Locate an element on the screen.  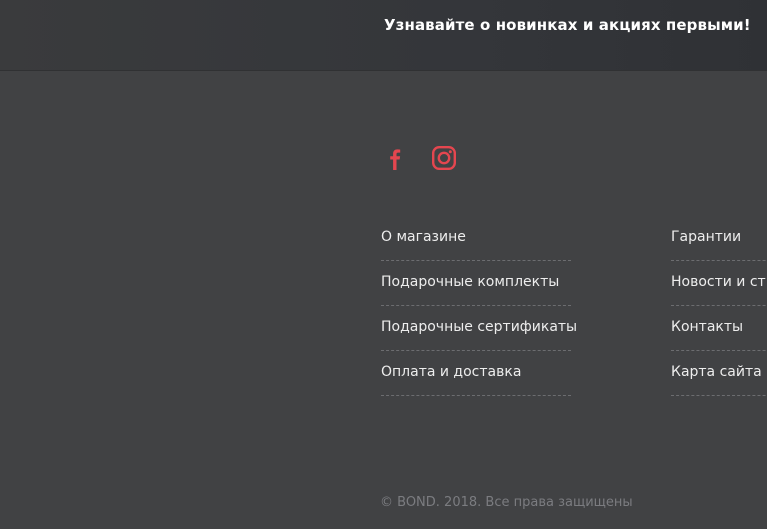
nav-link-gift-certificates: Подарочные сертификаты is located at coordinates (479, 327).